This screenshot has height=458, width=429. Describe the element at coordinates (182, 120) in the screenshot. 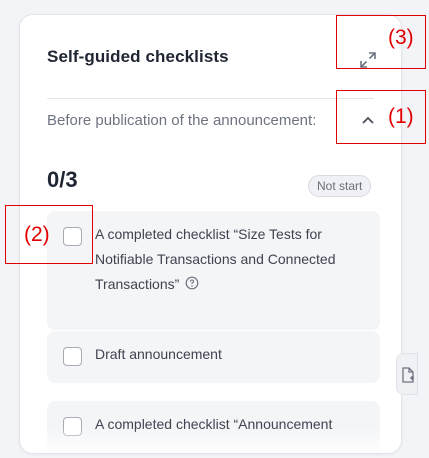

I see `section-label: Before publication of the announcement:` at that location.